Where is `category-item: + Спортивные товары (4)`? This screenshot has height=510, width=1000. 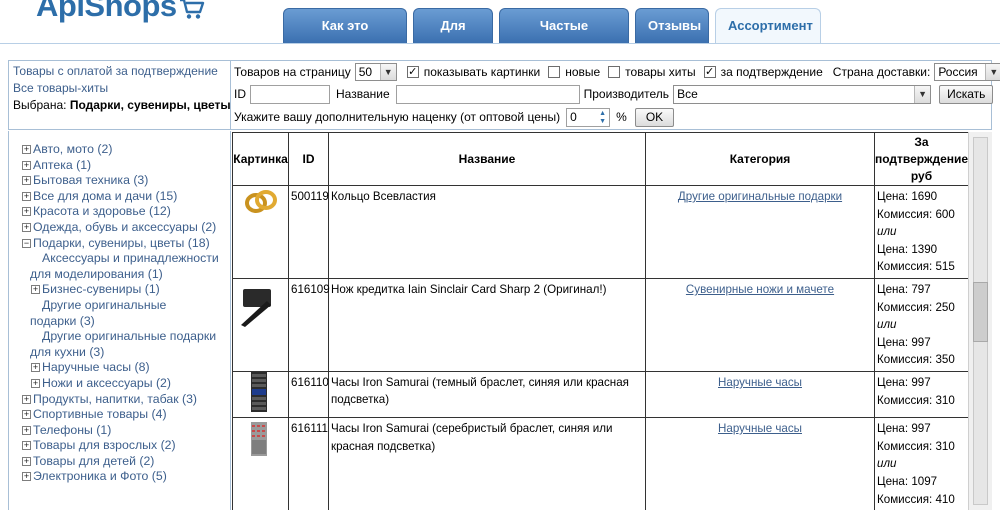 category-item: + Спортивные товары (4) is located at coordinates (119, 415).